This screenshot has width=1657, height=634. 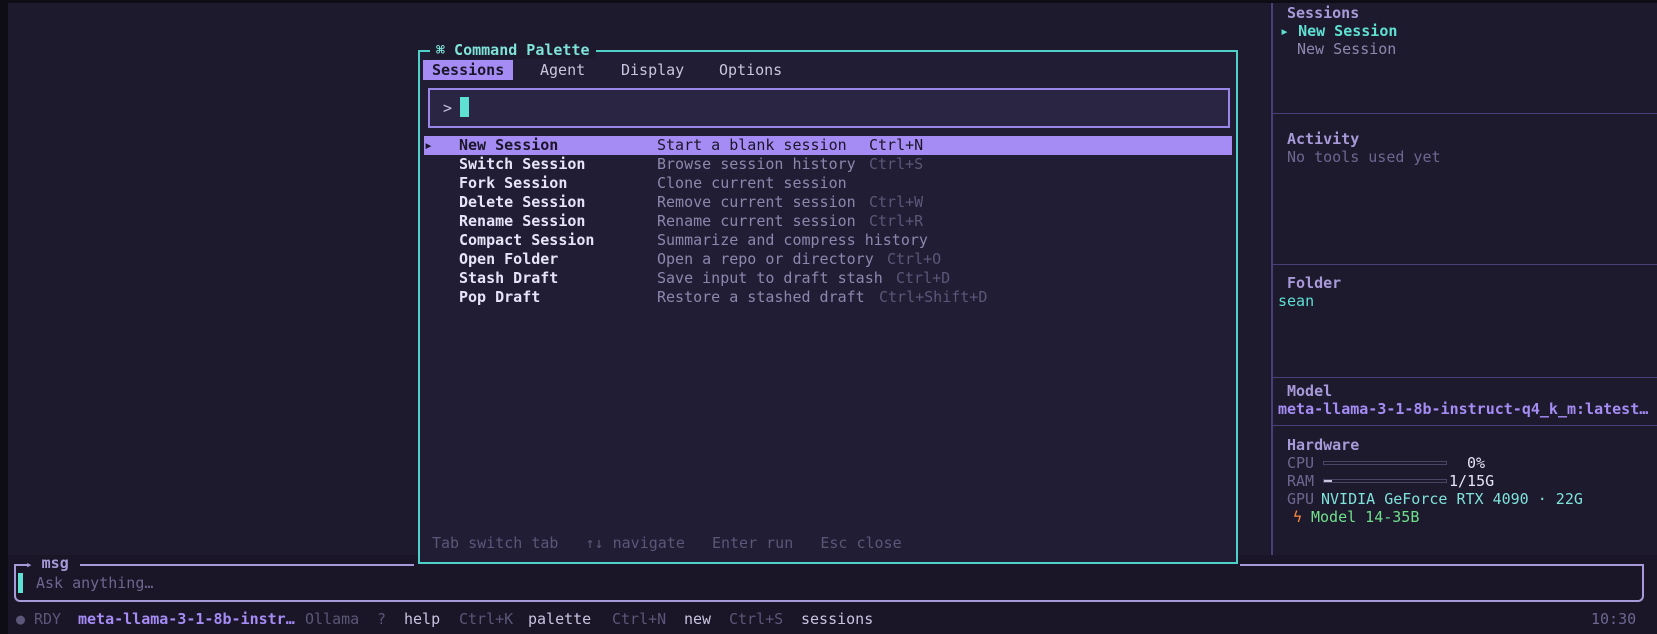 What do you see at coordinates (522, 221) in the screenshot?
I see `command-name: Rename Session` at bounding box center [522, 221].